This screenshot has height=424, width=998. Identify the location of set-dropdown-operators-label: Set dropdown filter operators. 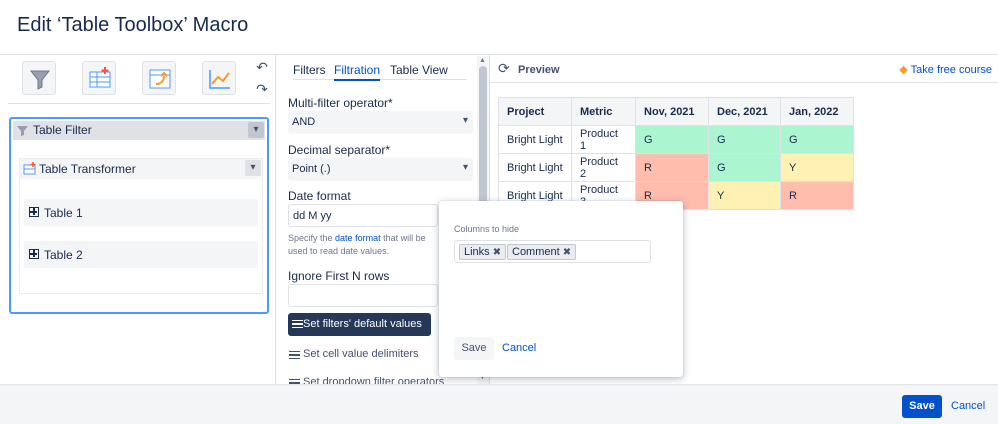
(374, 380).